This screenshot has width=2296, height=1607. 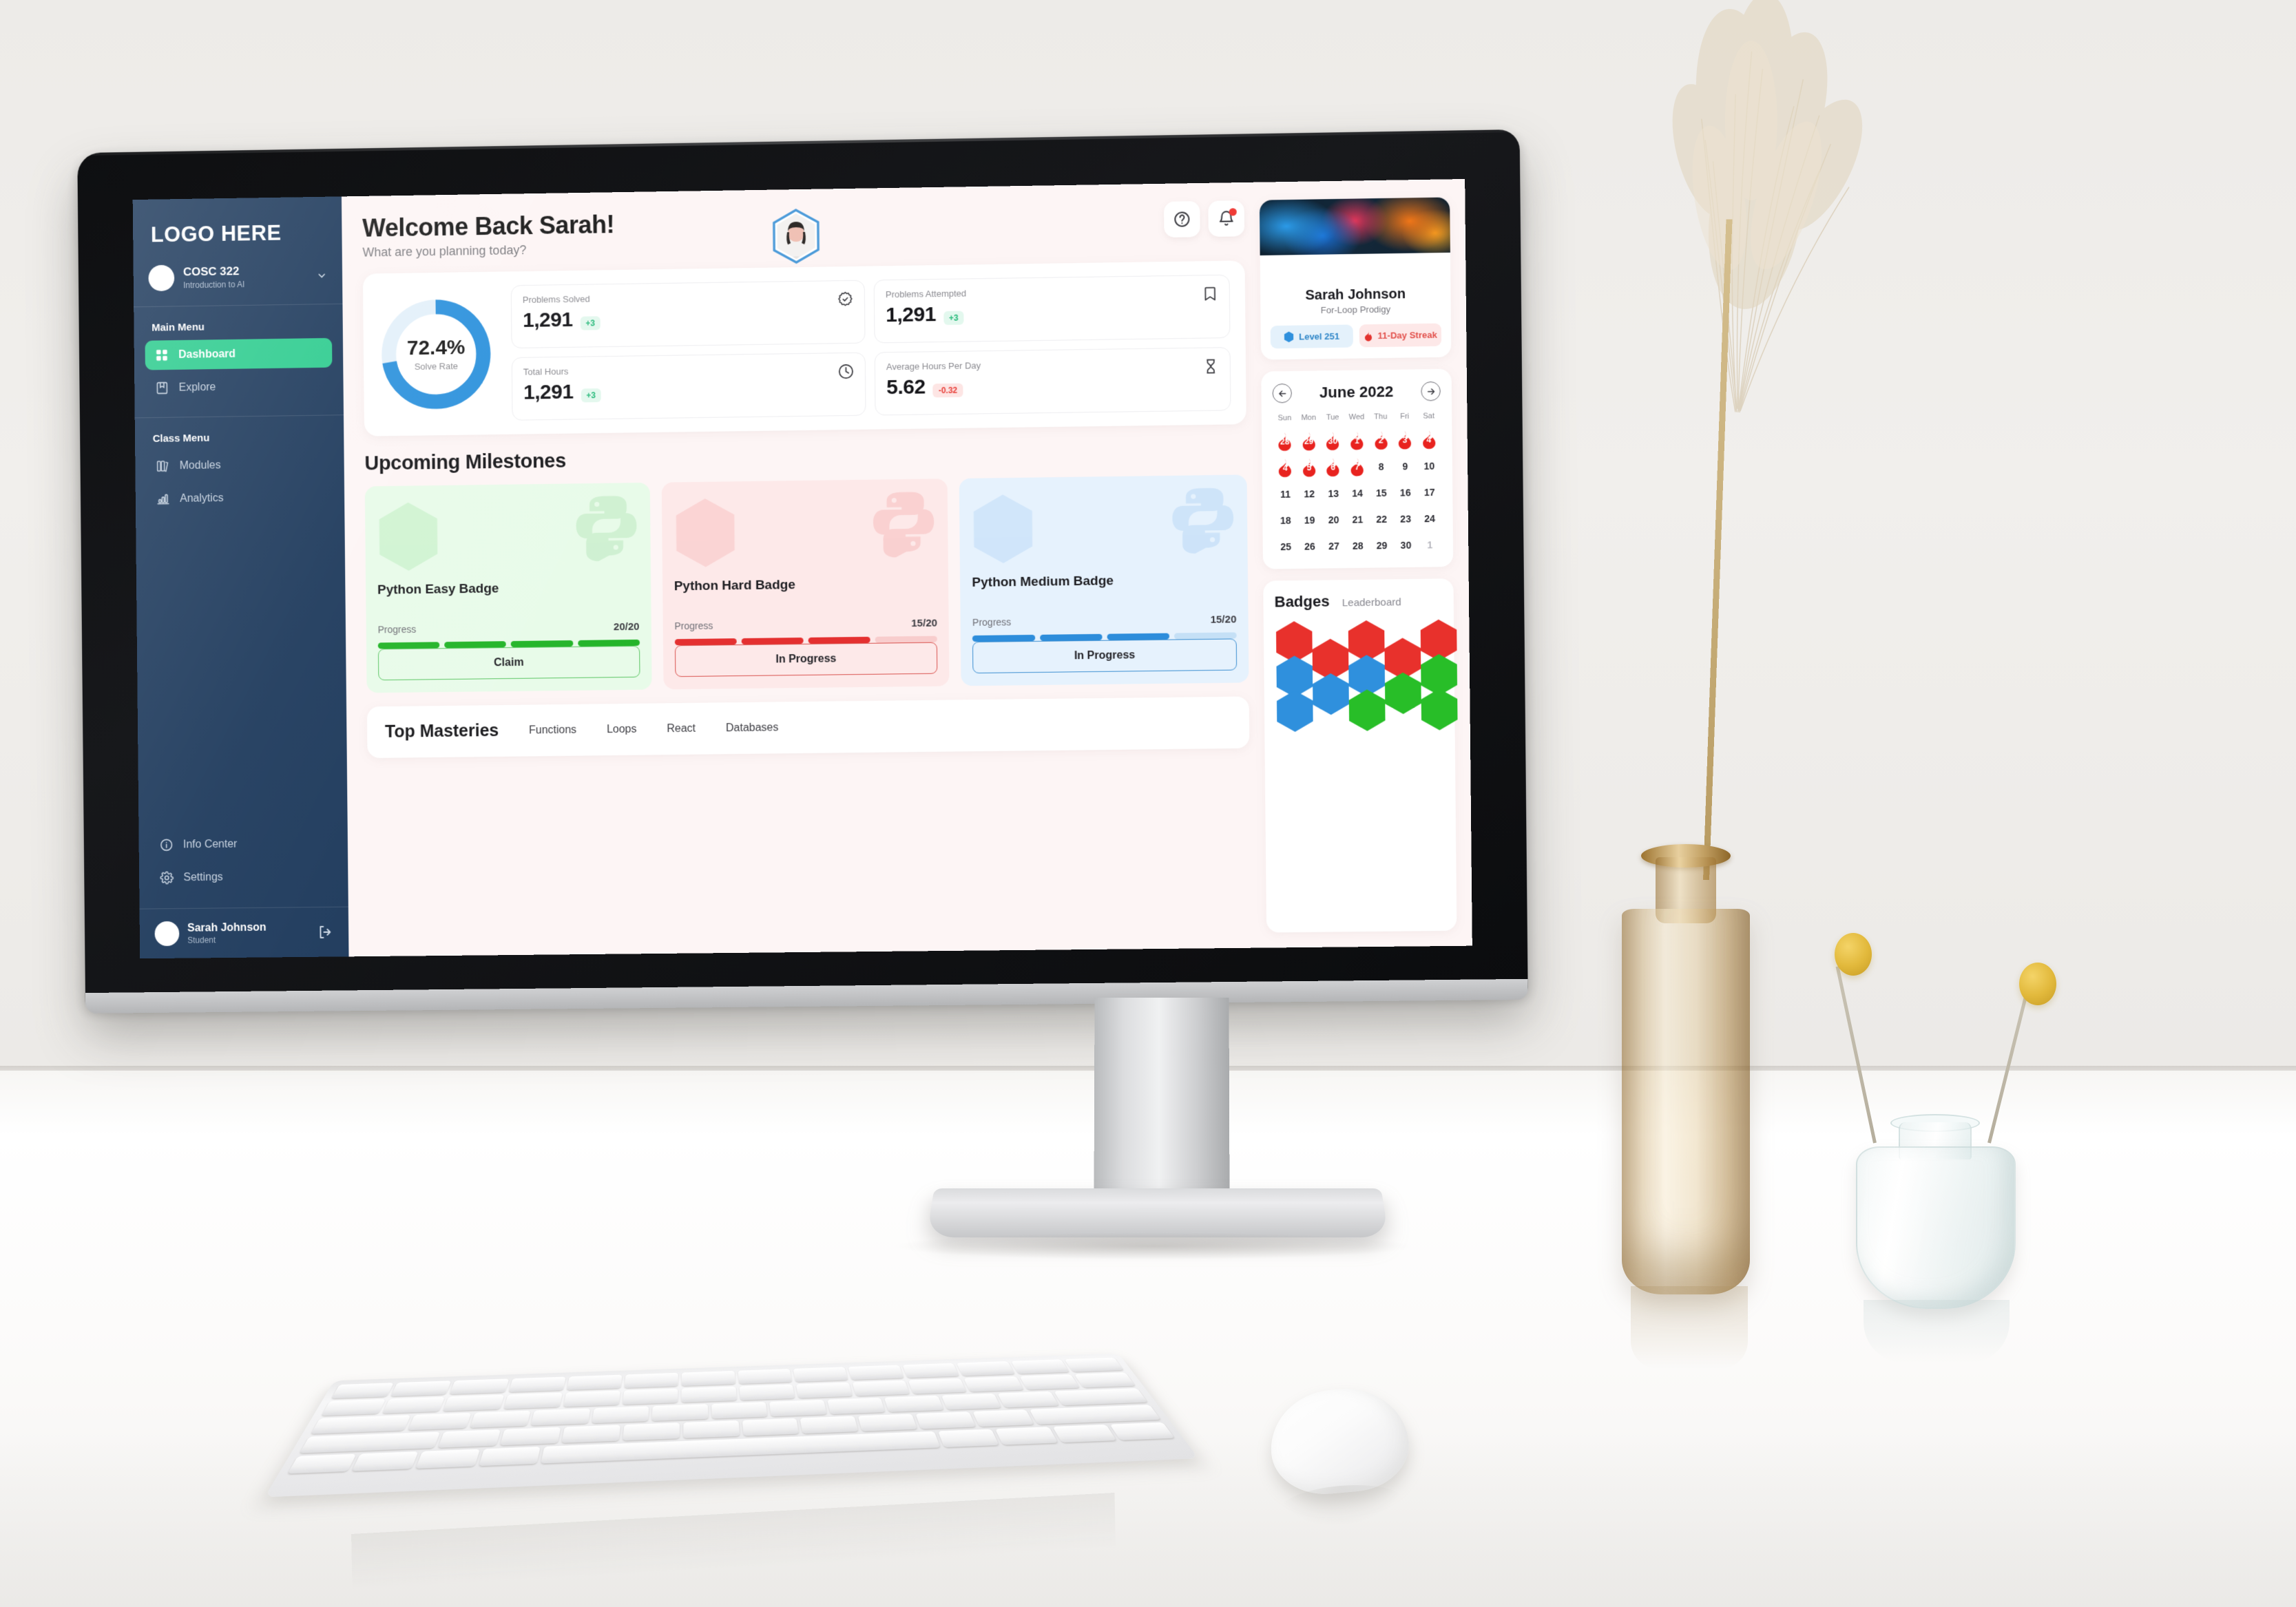 What do you see at coordinates (1333, 466) in the screenshot?
I see `calendar-day-cell: 6` at bounding box center [1333, 466].